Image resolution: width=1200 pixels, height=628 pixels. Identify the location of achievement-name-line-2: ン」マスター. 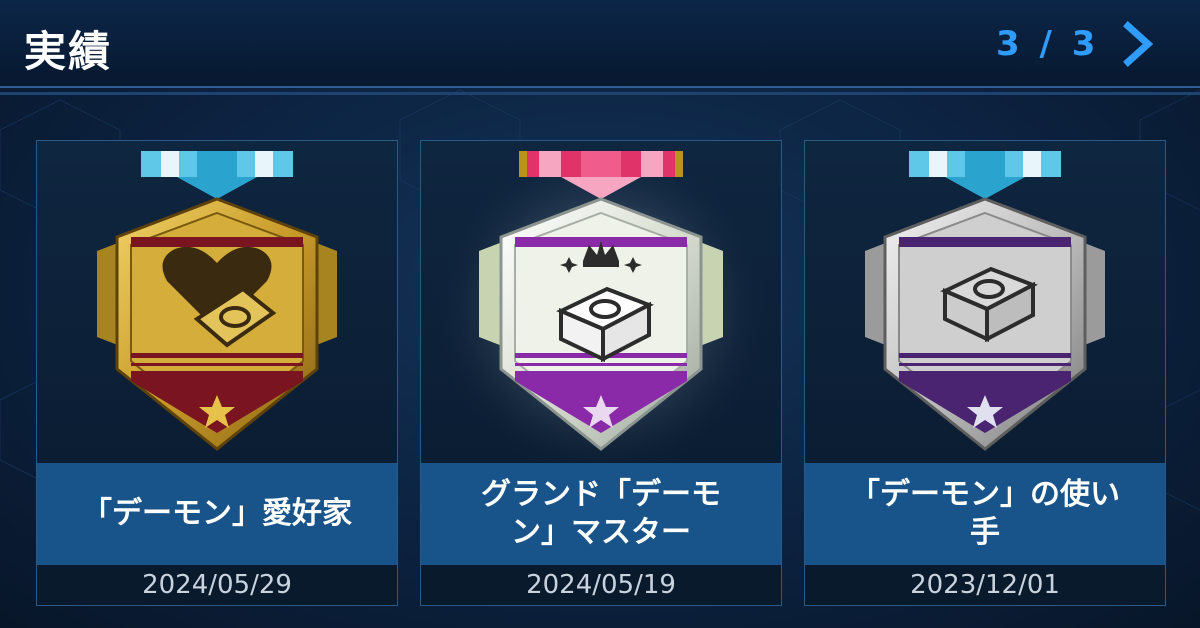
(601, 532).